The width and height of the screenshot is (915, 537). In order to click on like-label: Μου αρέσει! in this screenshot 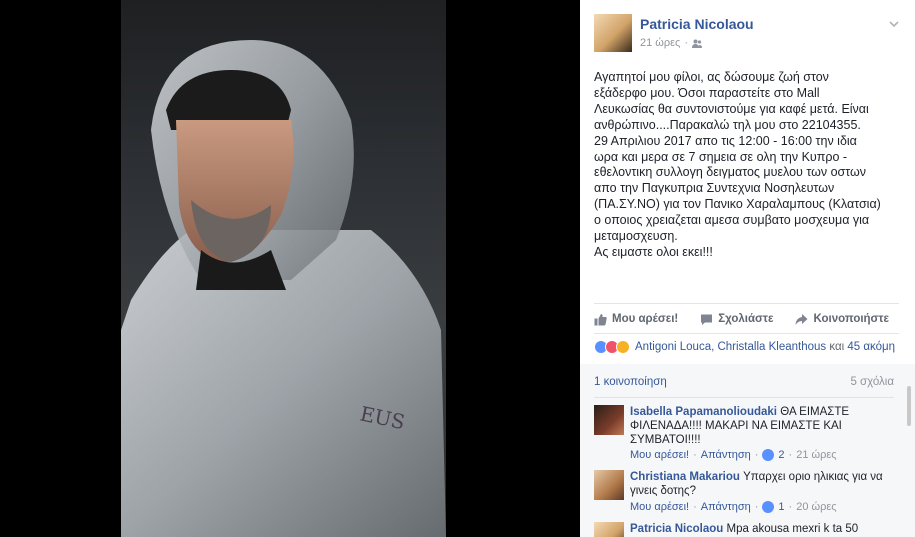, I will do `click(645, 319)`.